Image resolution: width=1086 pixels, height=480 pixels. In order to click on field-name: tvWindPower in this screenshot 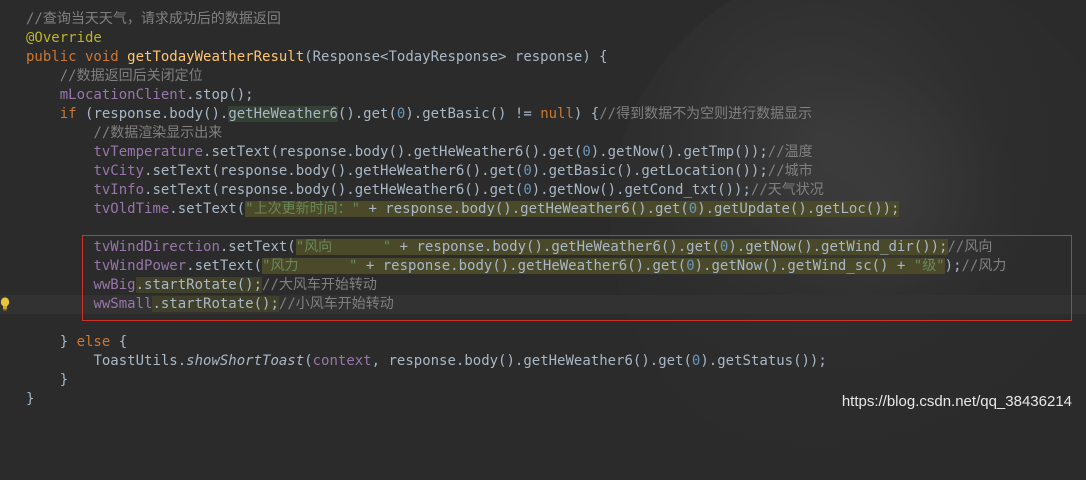, I will do `click(140, 266)`.